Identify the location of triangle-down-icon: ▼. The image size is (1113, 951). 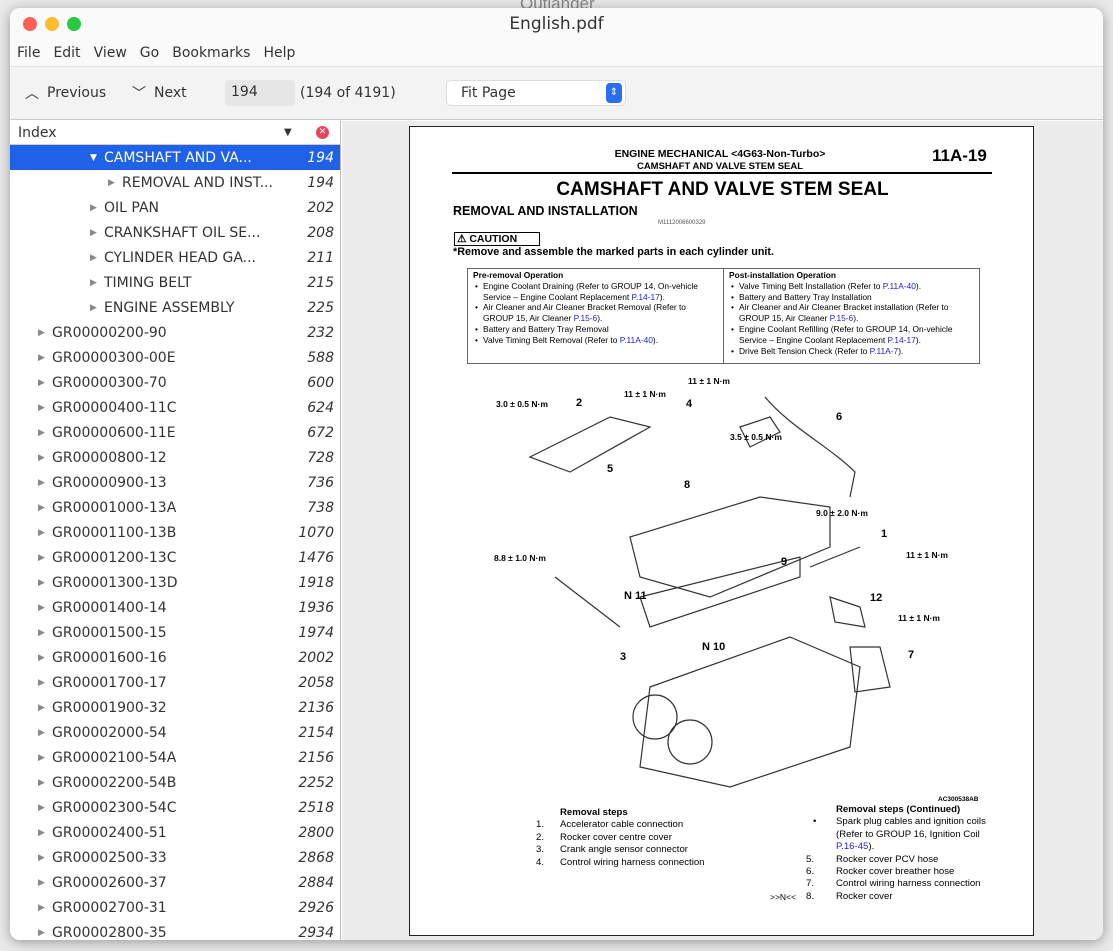
(93, 158).